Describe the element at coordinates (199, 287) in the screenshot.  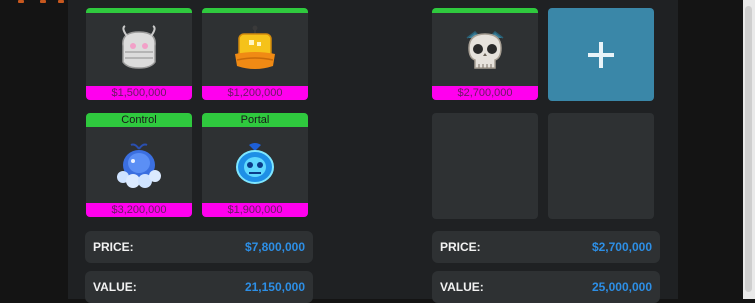
I see `left-value-row: VALUE: 21,150,000` at that location.